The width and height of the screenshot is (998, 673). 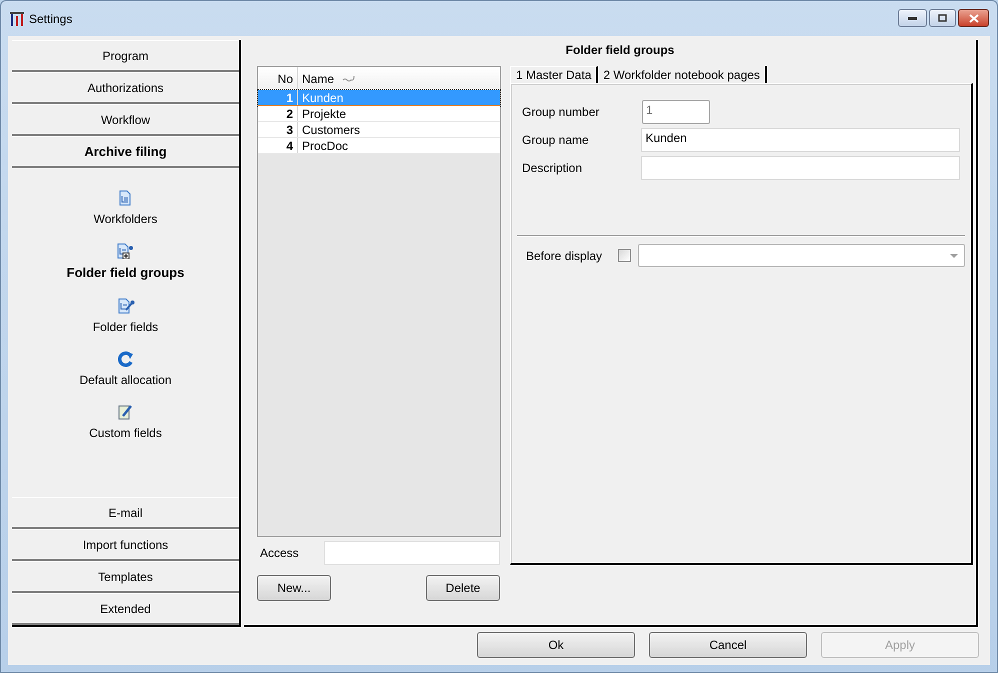 What do you see at coordinates (125, 545) in the screenshot?
I see `nav-section-button: Import functions` at bounding box center [125, 545].